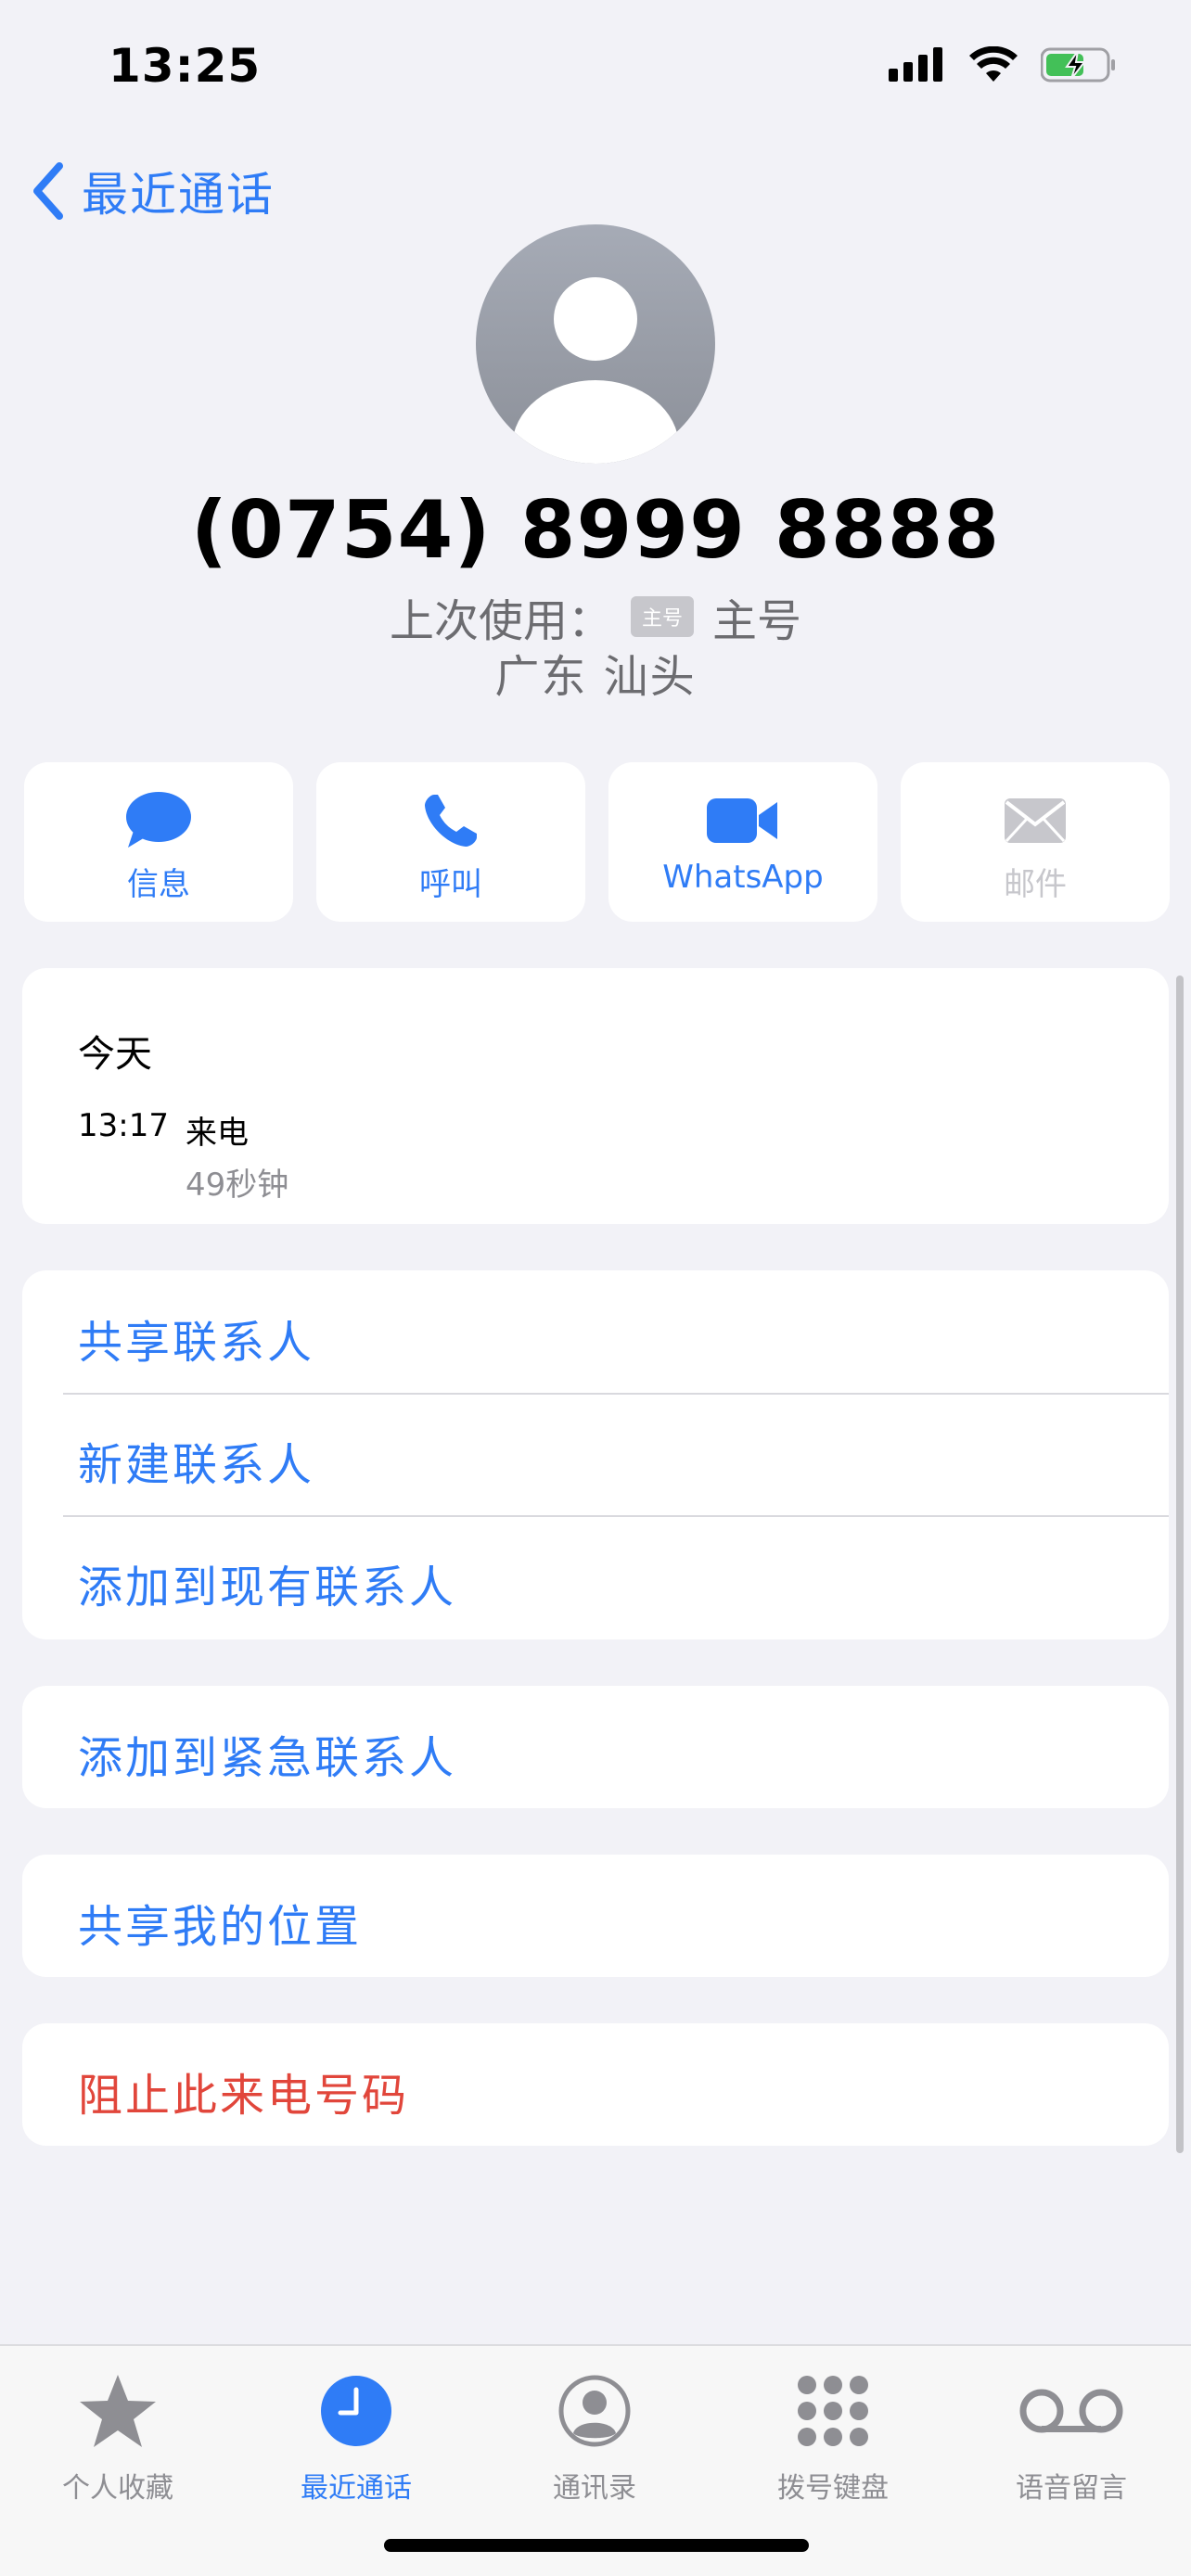 The image size is (1191, 2576). I want to click on scrollbar, so click(1180, 1565).